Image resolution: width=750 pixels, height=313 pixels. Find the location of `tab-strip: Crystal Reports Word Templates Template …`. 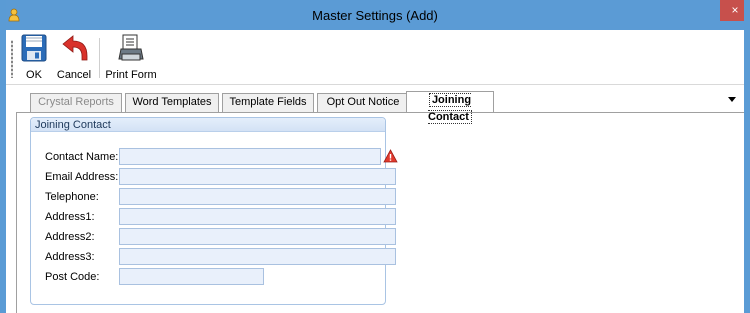

tab-strip: Crystal Reports Word Templates Template … is located at coordinates (376, 107).